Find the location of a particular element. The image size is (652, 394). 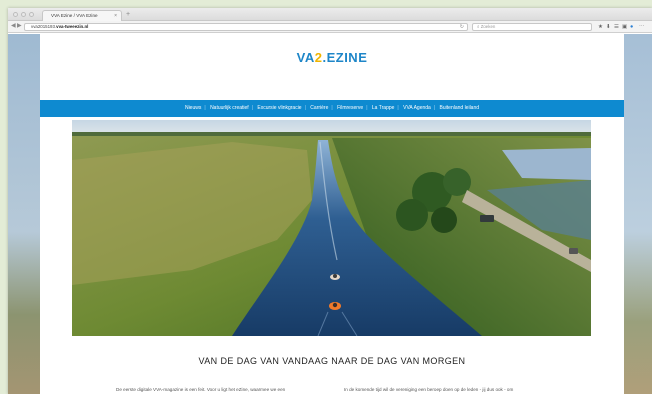

tab-title: VVA Ezine / VVA Ezine is located at coordinates (74, 15).